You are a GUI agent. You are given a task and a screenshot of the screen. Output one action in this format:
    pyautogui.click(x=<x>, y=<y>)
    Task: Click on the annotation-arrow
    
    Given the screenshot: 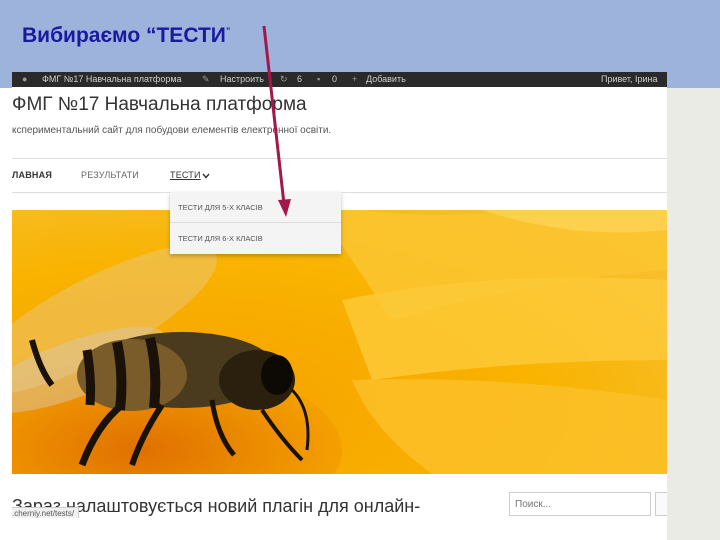 What is the action you would take?
    pyautogui.click(x=276, y=121)
    